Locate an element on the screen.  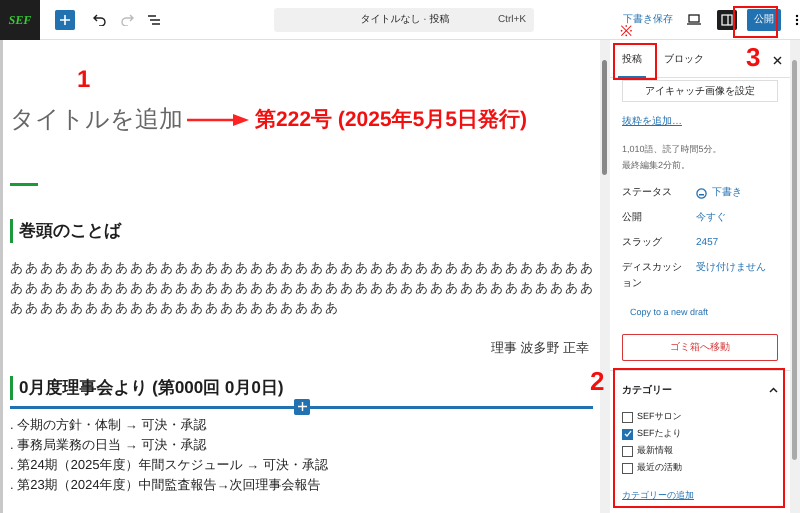
sidebar-tab: ブロック is located at coordinates (684, 60).